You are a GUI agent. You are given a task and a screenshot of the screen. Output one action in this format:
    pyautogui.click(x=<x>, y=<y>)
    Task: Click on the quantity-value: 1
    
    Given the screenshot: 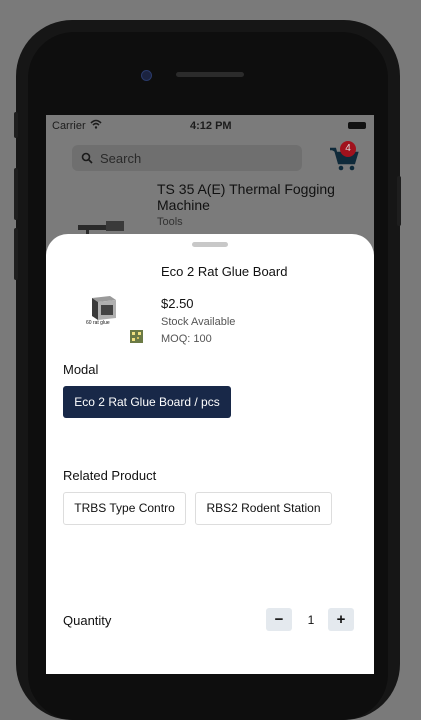 What is the action you would take?
    pyautogui.click(x=311, y=620)
    